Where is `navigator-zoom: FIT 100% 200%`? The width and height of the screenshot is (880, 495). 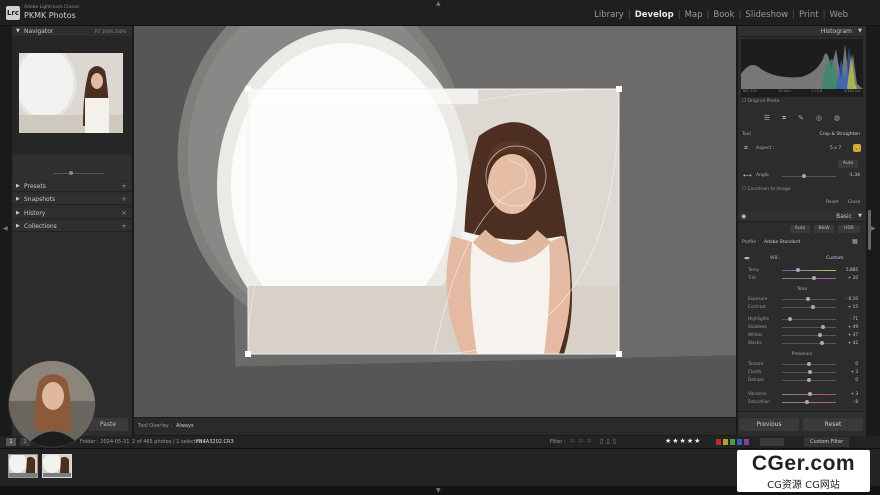
navigator-zoom: FIT 100% 200% is located at coordinates (110, 31).